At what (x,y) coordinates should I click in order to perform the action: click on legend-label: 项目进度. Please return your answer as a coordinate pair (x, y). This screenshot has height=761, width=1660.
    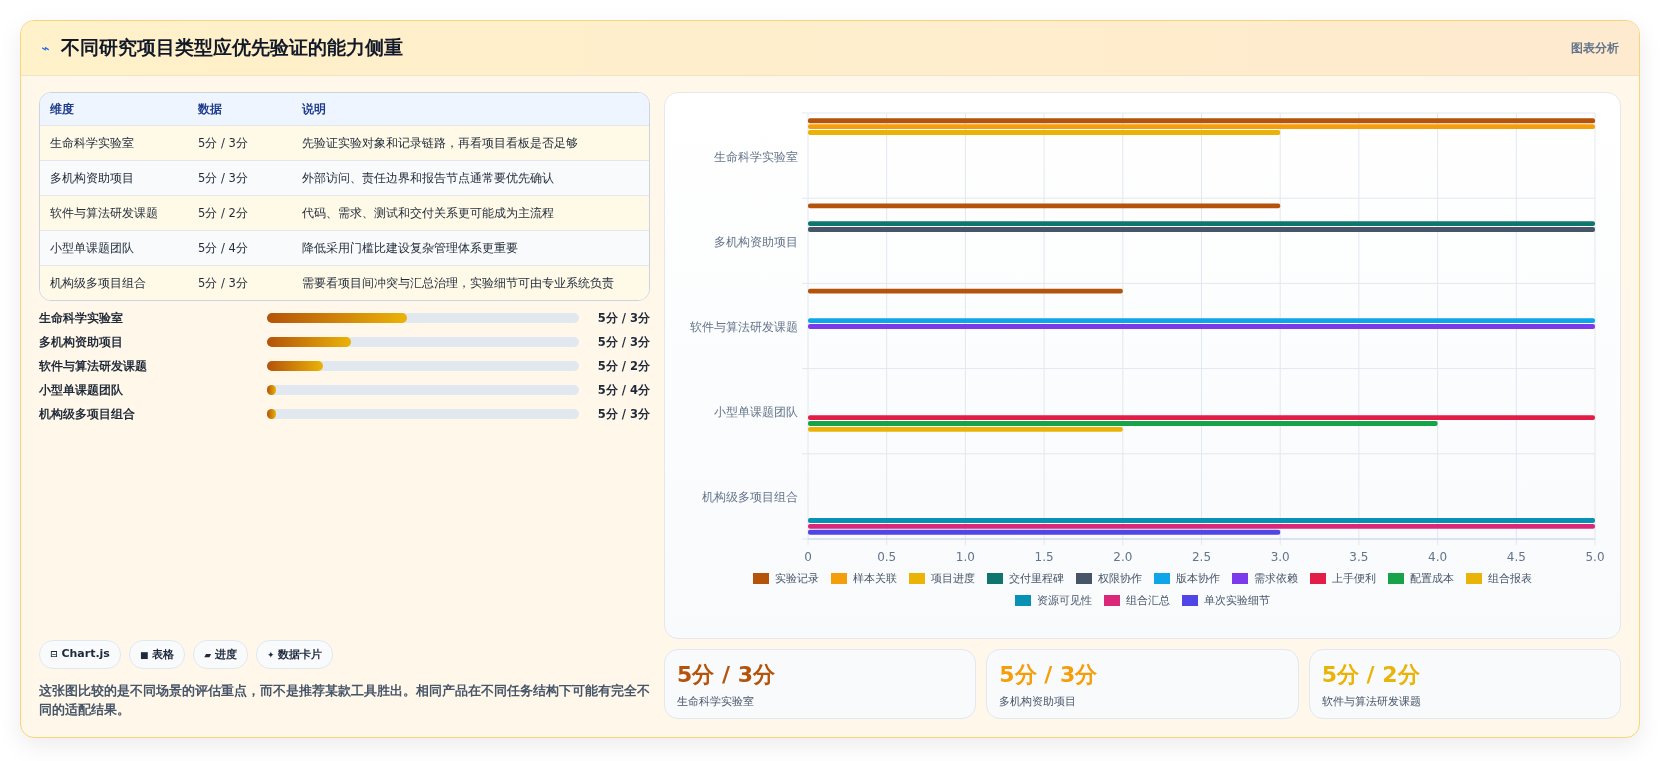
    Looking at the image, I should click on (953, 578).